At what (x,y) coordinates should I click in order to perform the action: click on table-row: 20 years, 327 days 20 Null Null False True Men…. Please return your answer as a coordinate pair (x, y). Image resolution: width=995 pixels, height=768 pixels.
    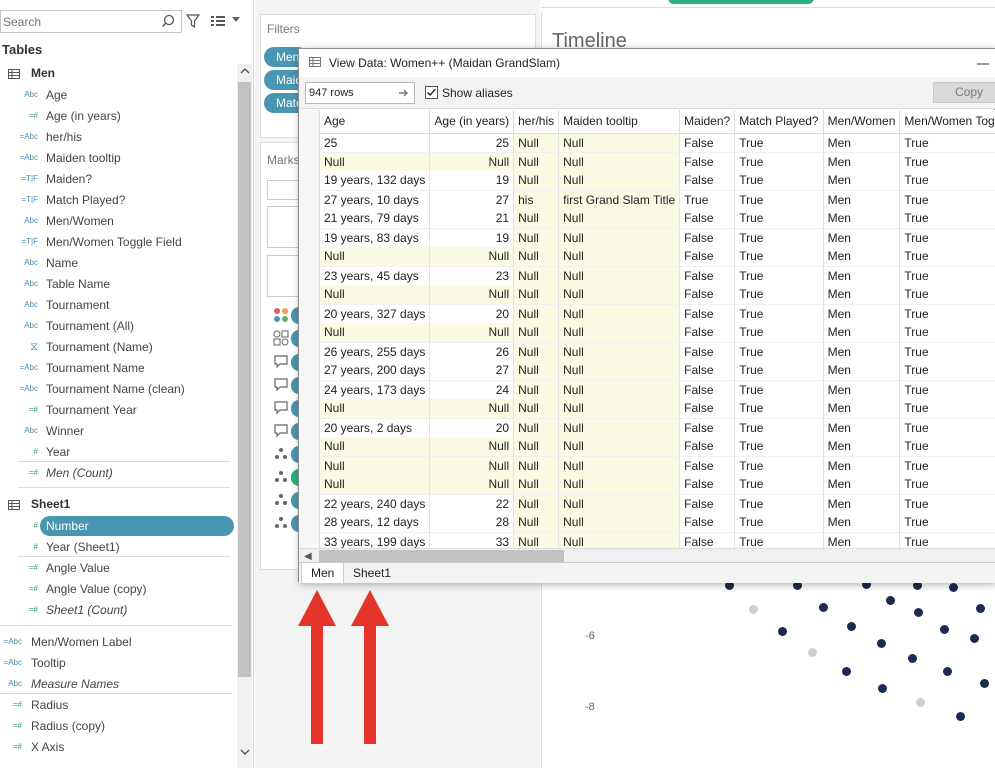
    Looking at the image, I should click on (657, 313).